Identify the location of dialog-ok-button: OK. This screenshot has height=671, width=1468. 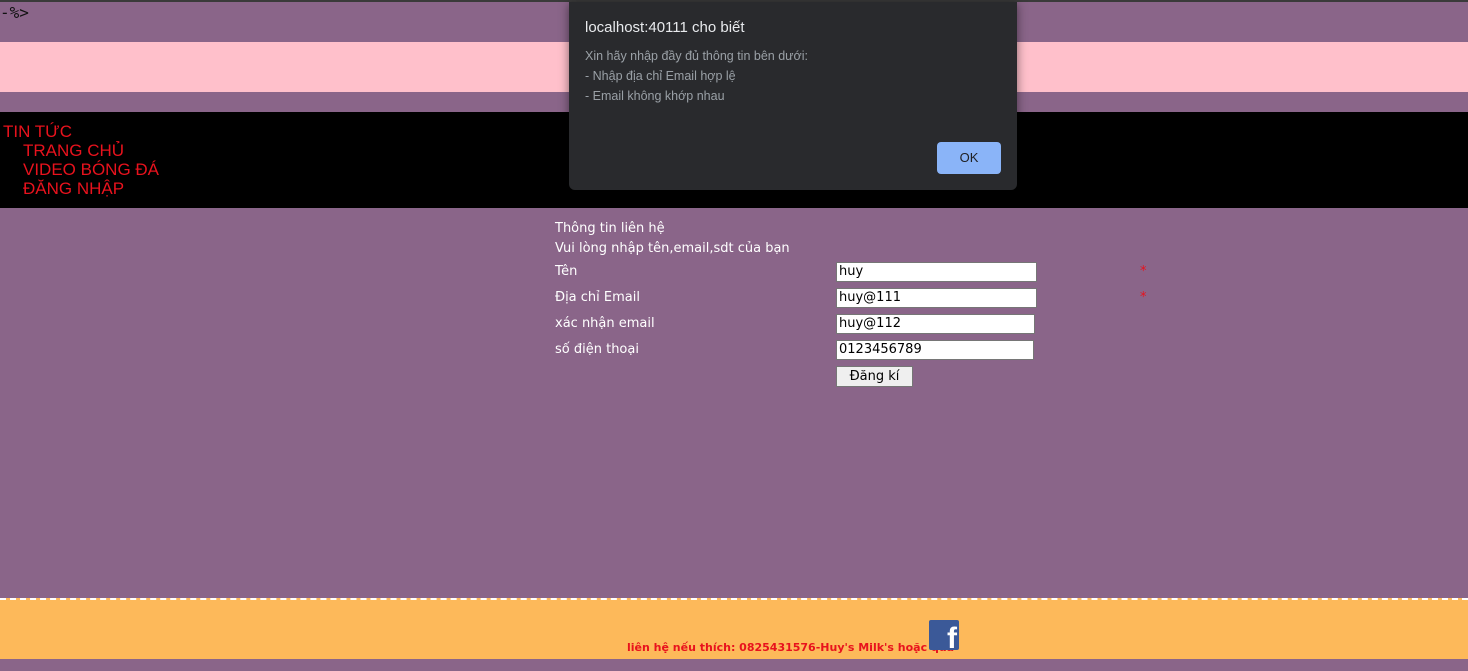
(969, 158).